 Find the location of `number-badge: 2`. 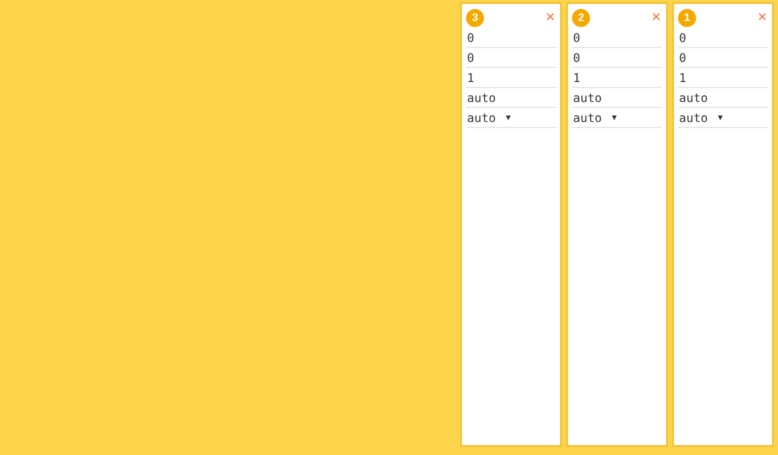

number-badge: 2 is located at coordinates (581, 18).